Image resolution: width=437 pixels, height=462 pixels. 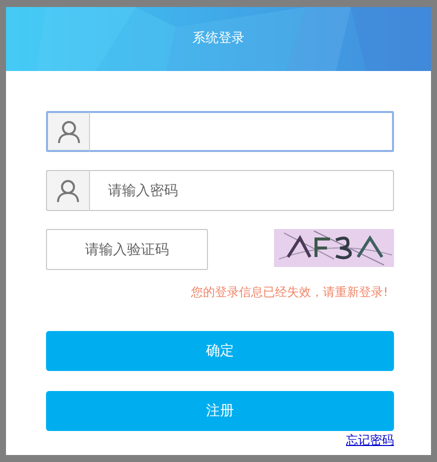 What do you see at coordinates (220, 351) in the screenshot?
I see `confirm-button: 确定` at bounding box center [220, 351].